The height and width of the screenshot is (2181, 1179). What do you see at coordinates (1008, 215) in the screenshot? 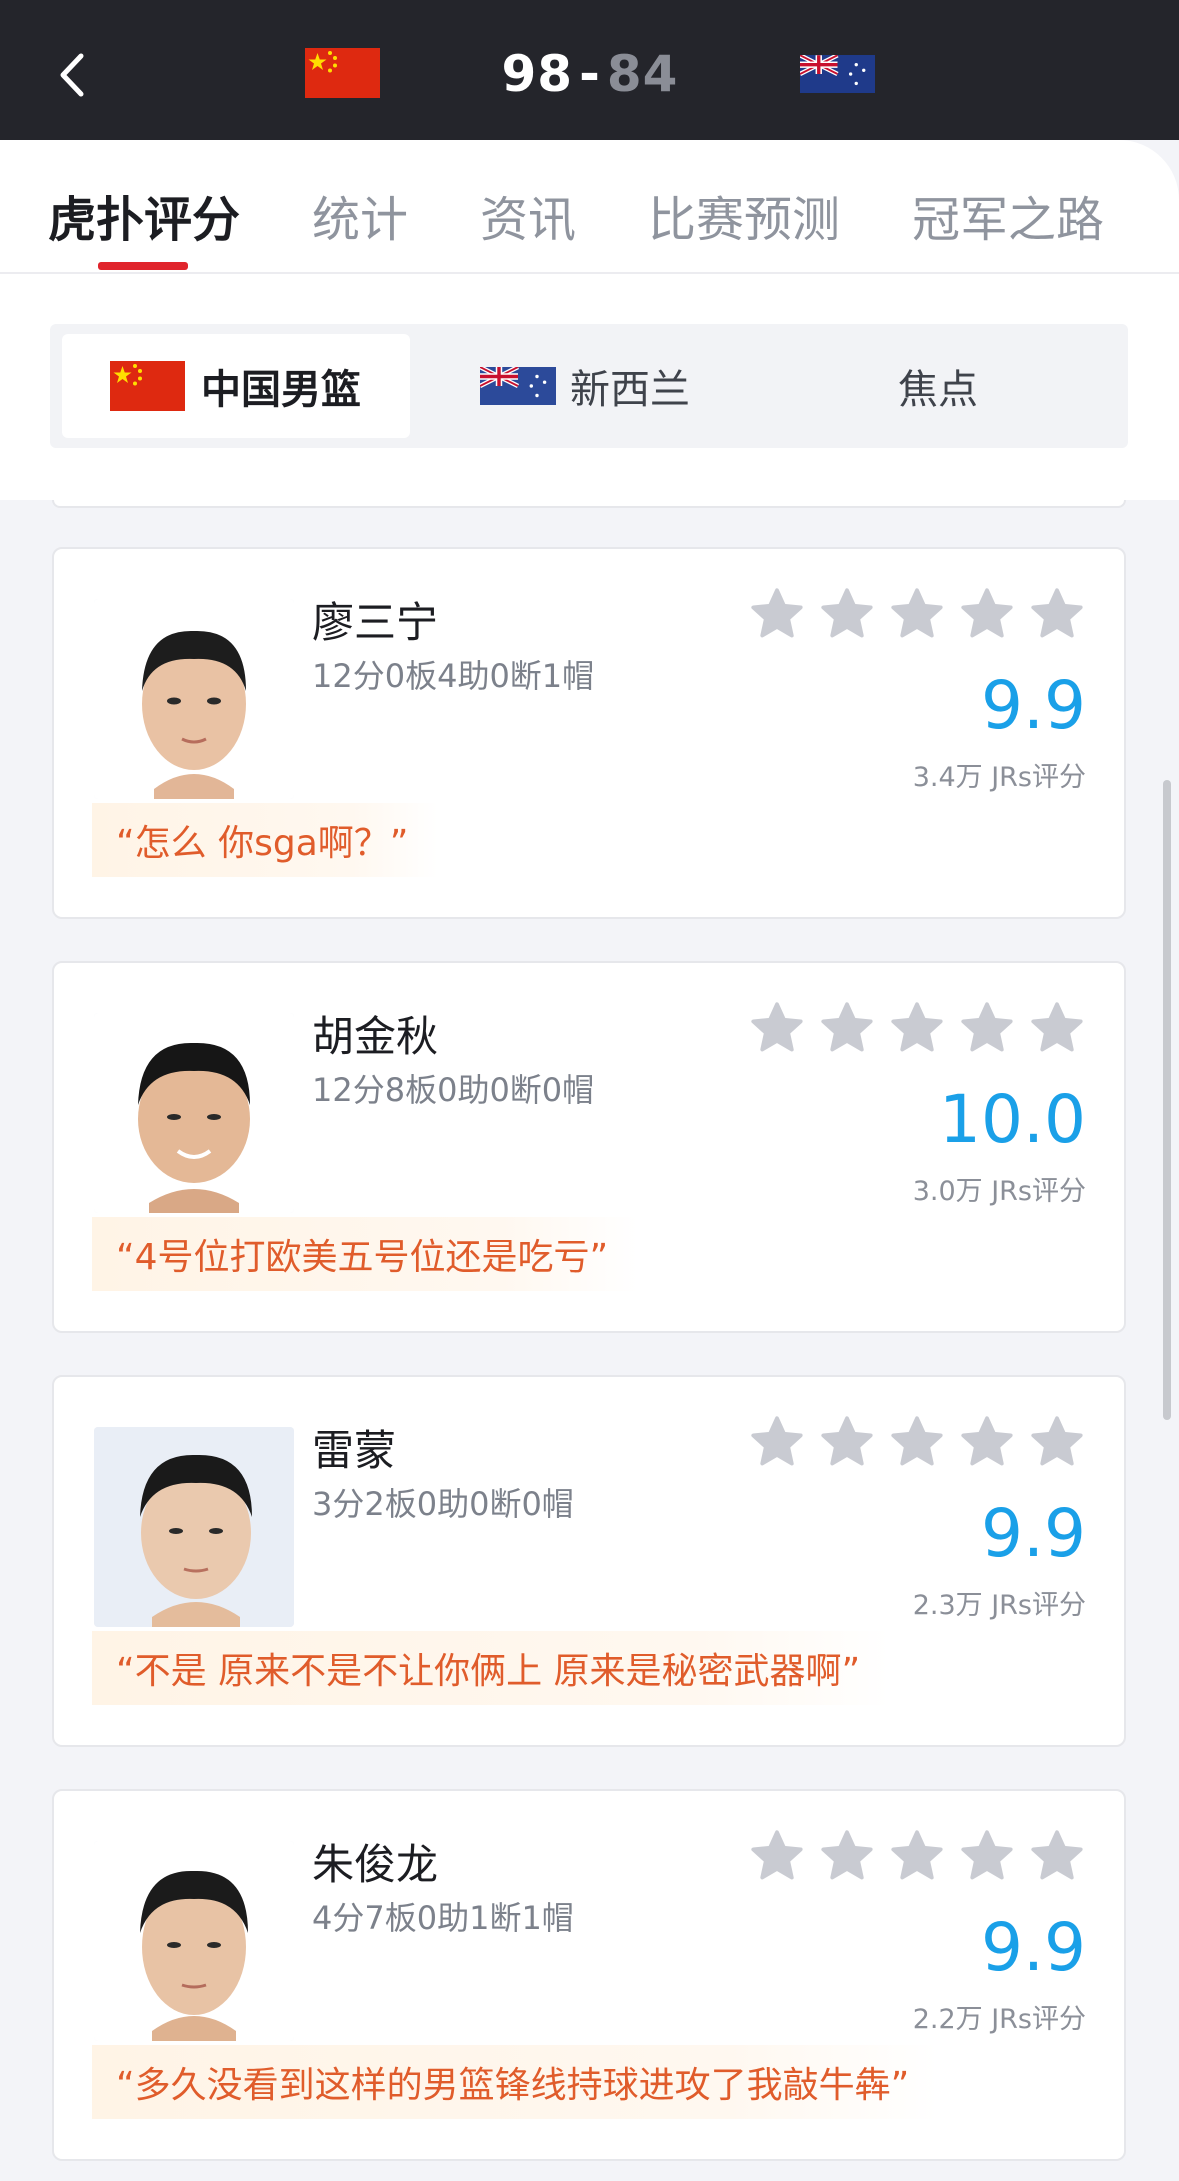
I see `tab-championship-road: 冠军之路` at bounding box center [1008, 215].